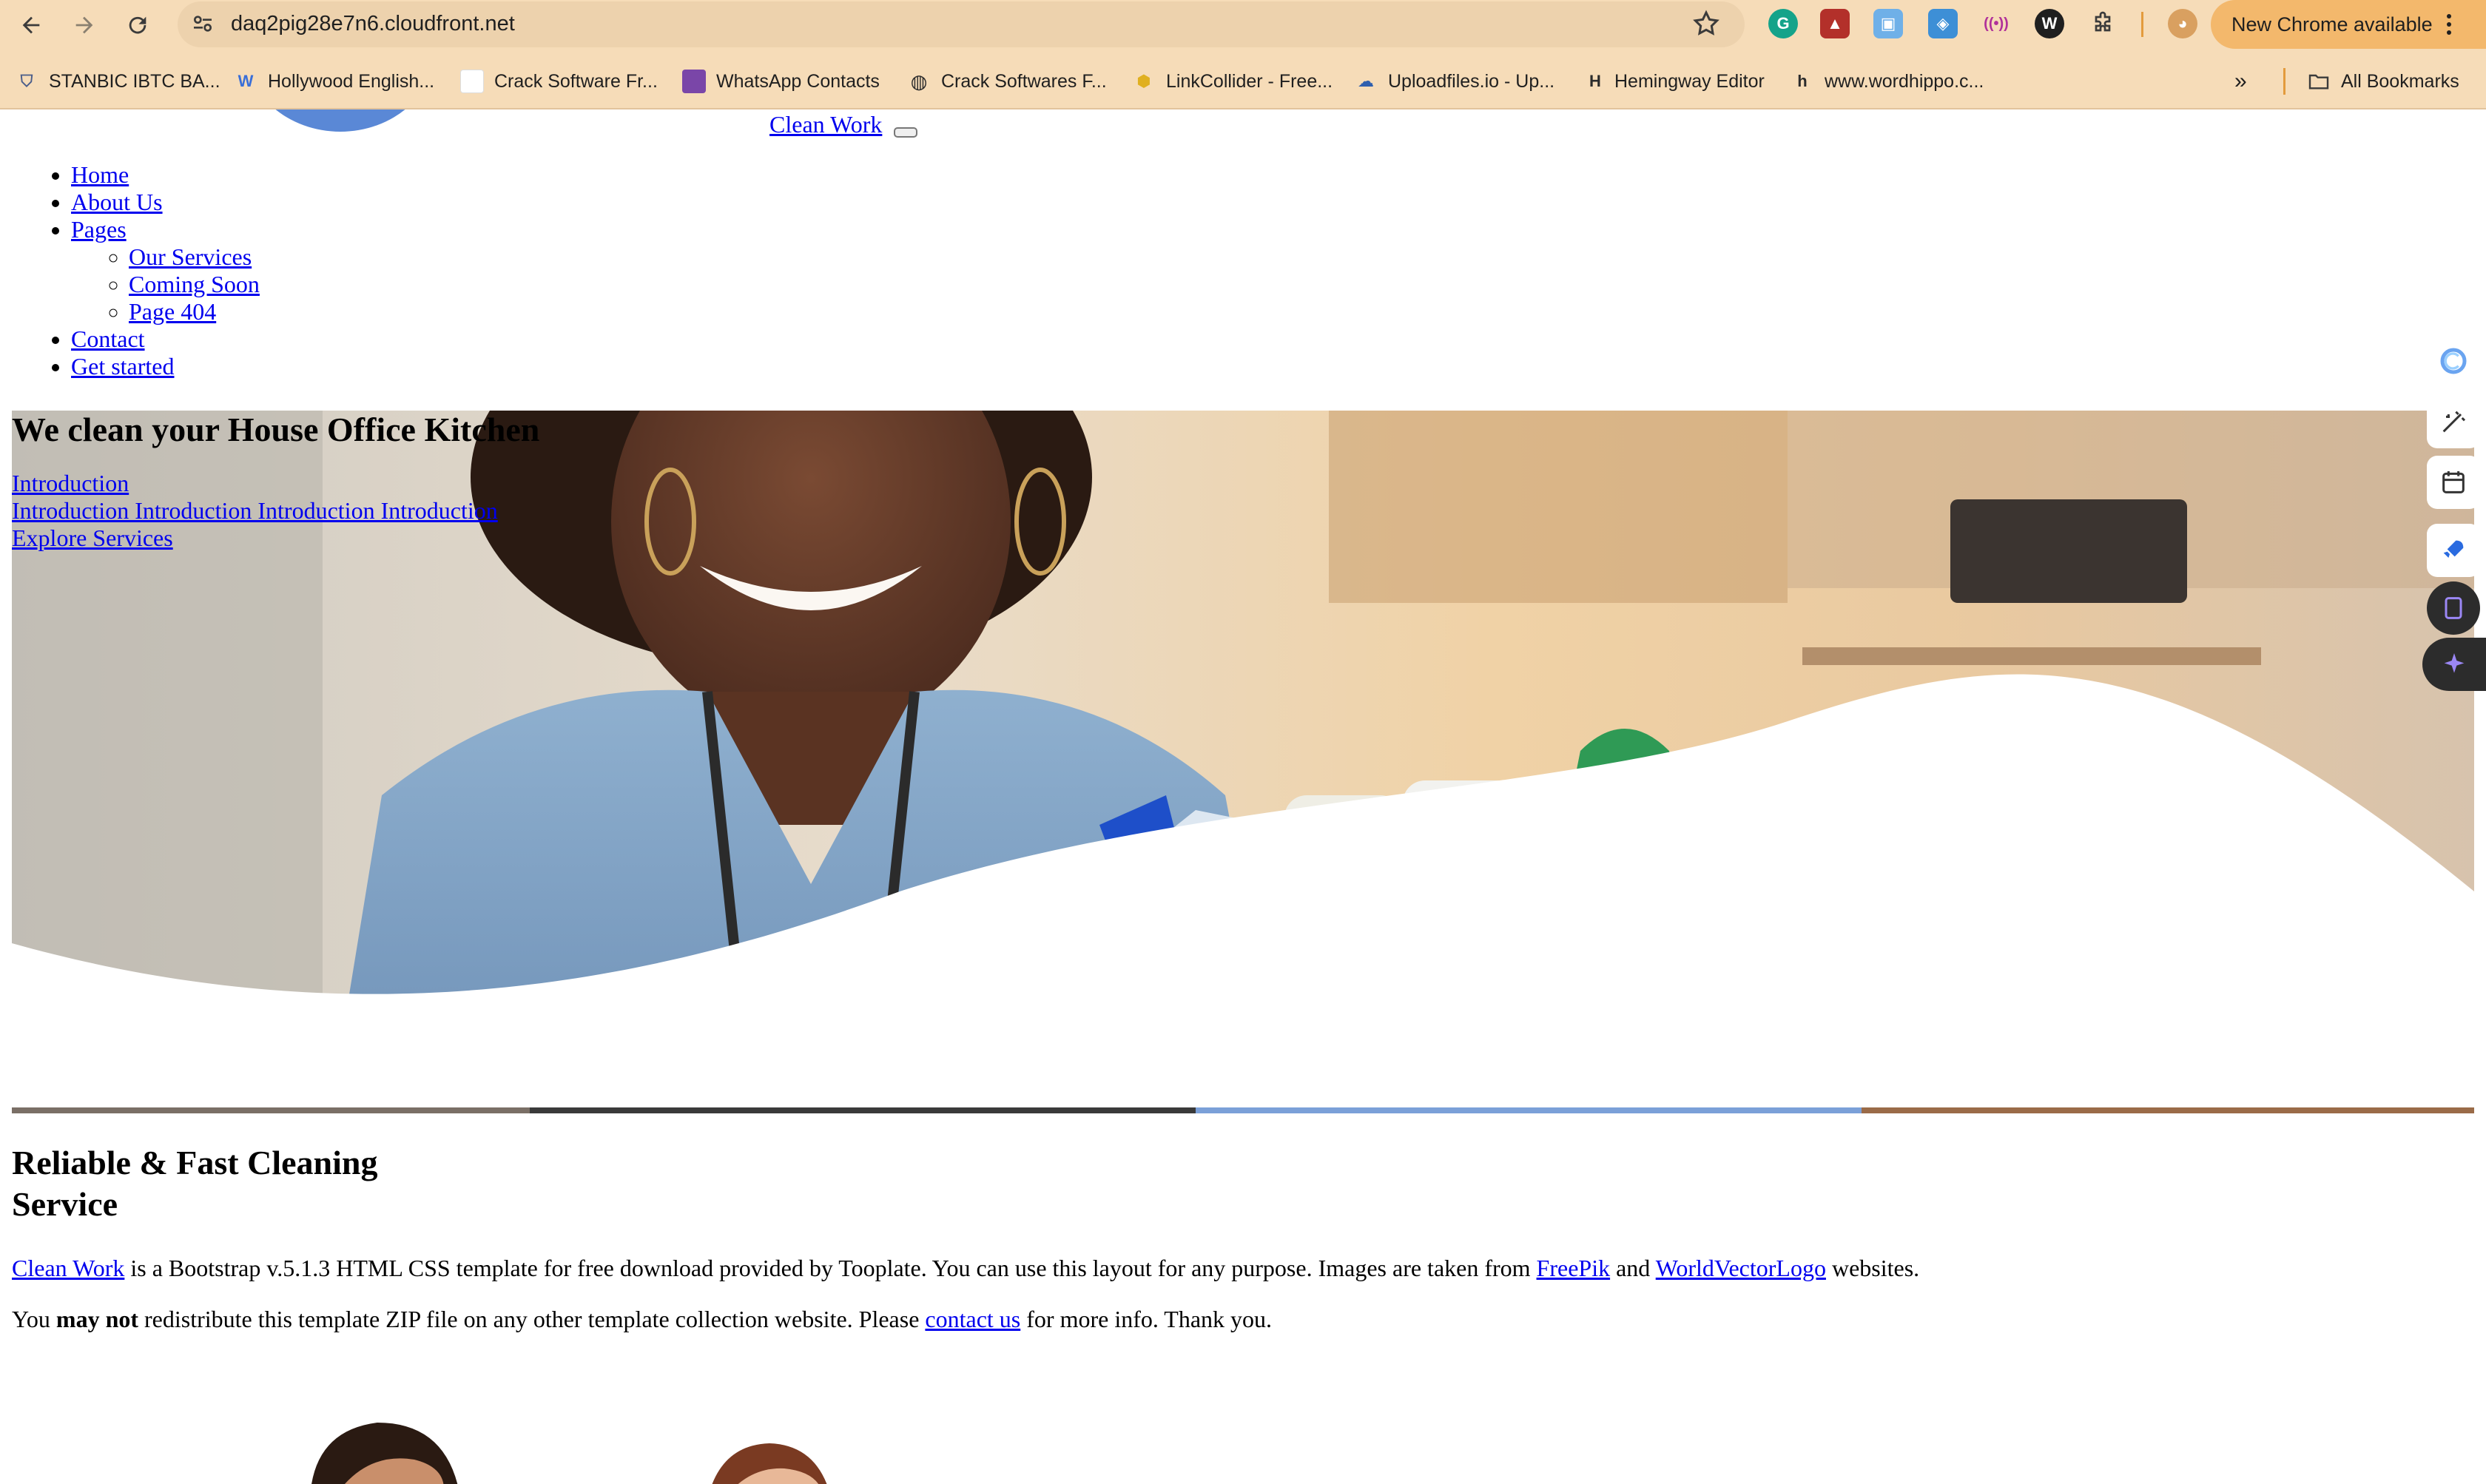  I want to click on bookmark-label: WhatsApp Contacts, so click(798, 81).